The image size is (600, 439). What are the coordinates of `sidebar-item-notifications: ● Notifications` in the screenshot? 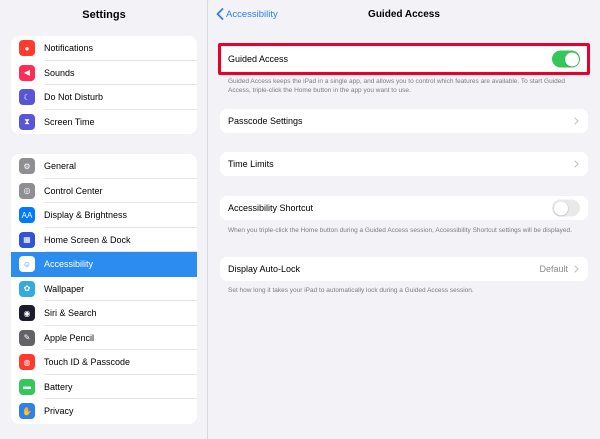 It's located at (104, 48).